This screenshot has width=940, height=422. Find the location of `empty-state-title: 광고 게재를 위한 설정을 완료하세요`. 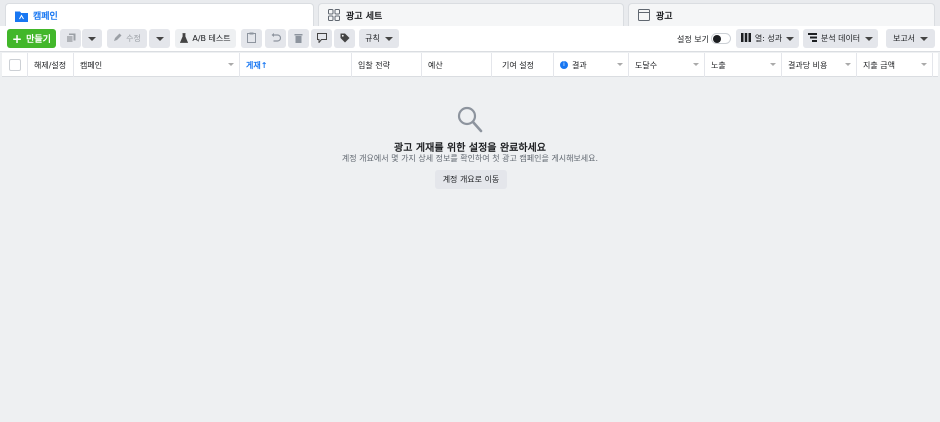

empty-state-title: 광고 게재를 위한 설정을 완료하세요 is located at coordinates (470, 148).